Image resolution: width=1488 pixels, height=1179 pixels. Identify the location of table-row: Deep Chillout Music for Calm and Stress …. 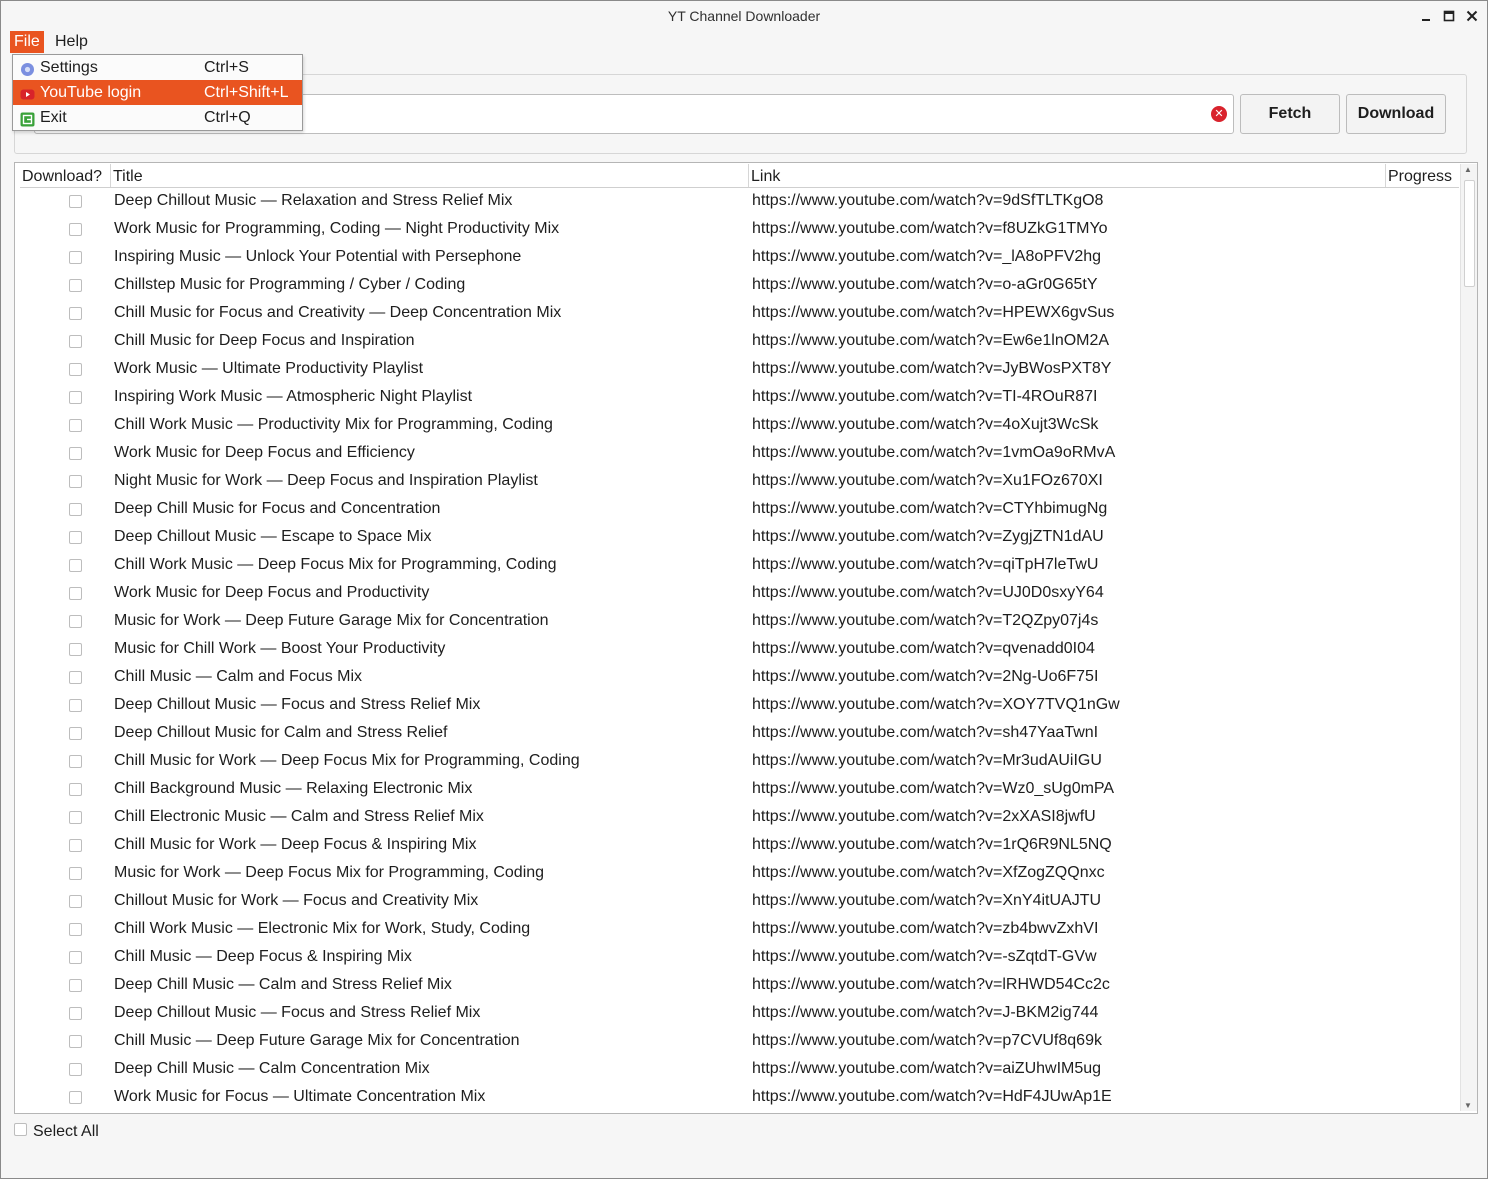
(737, 733).